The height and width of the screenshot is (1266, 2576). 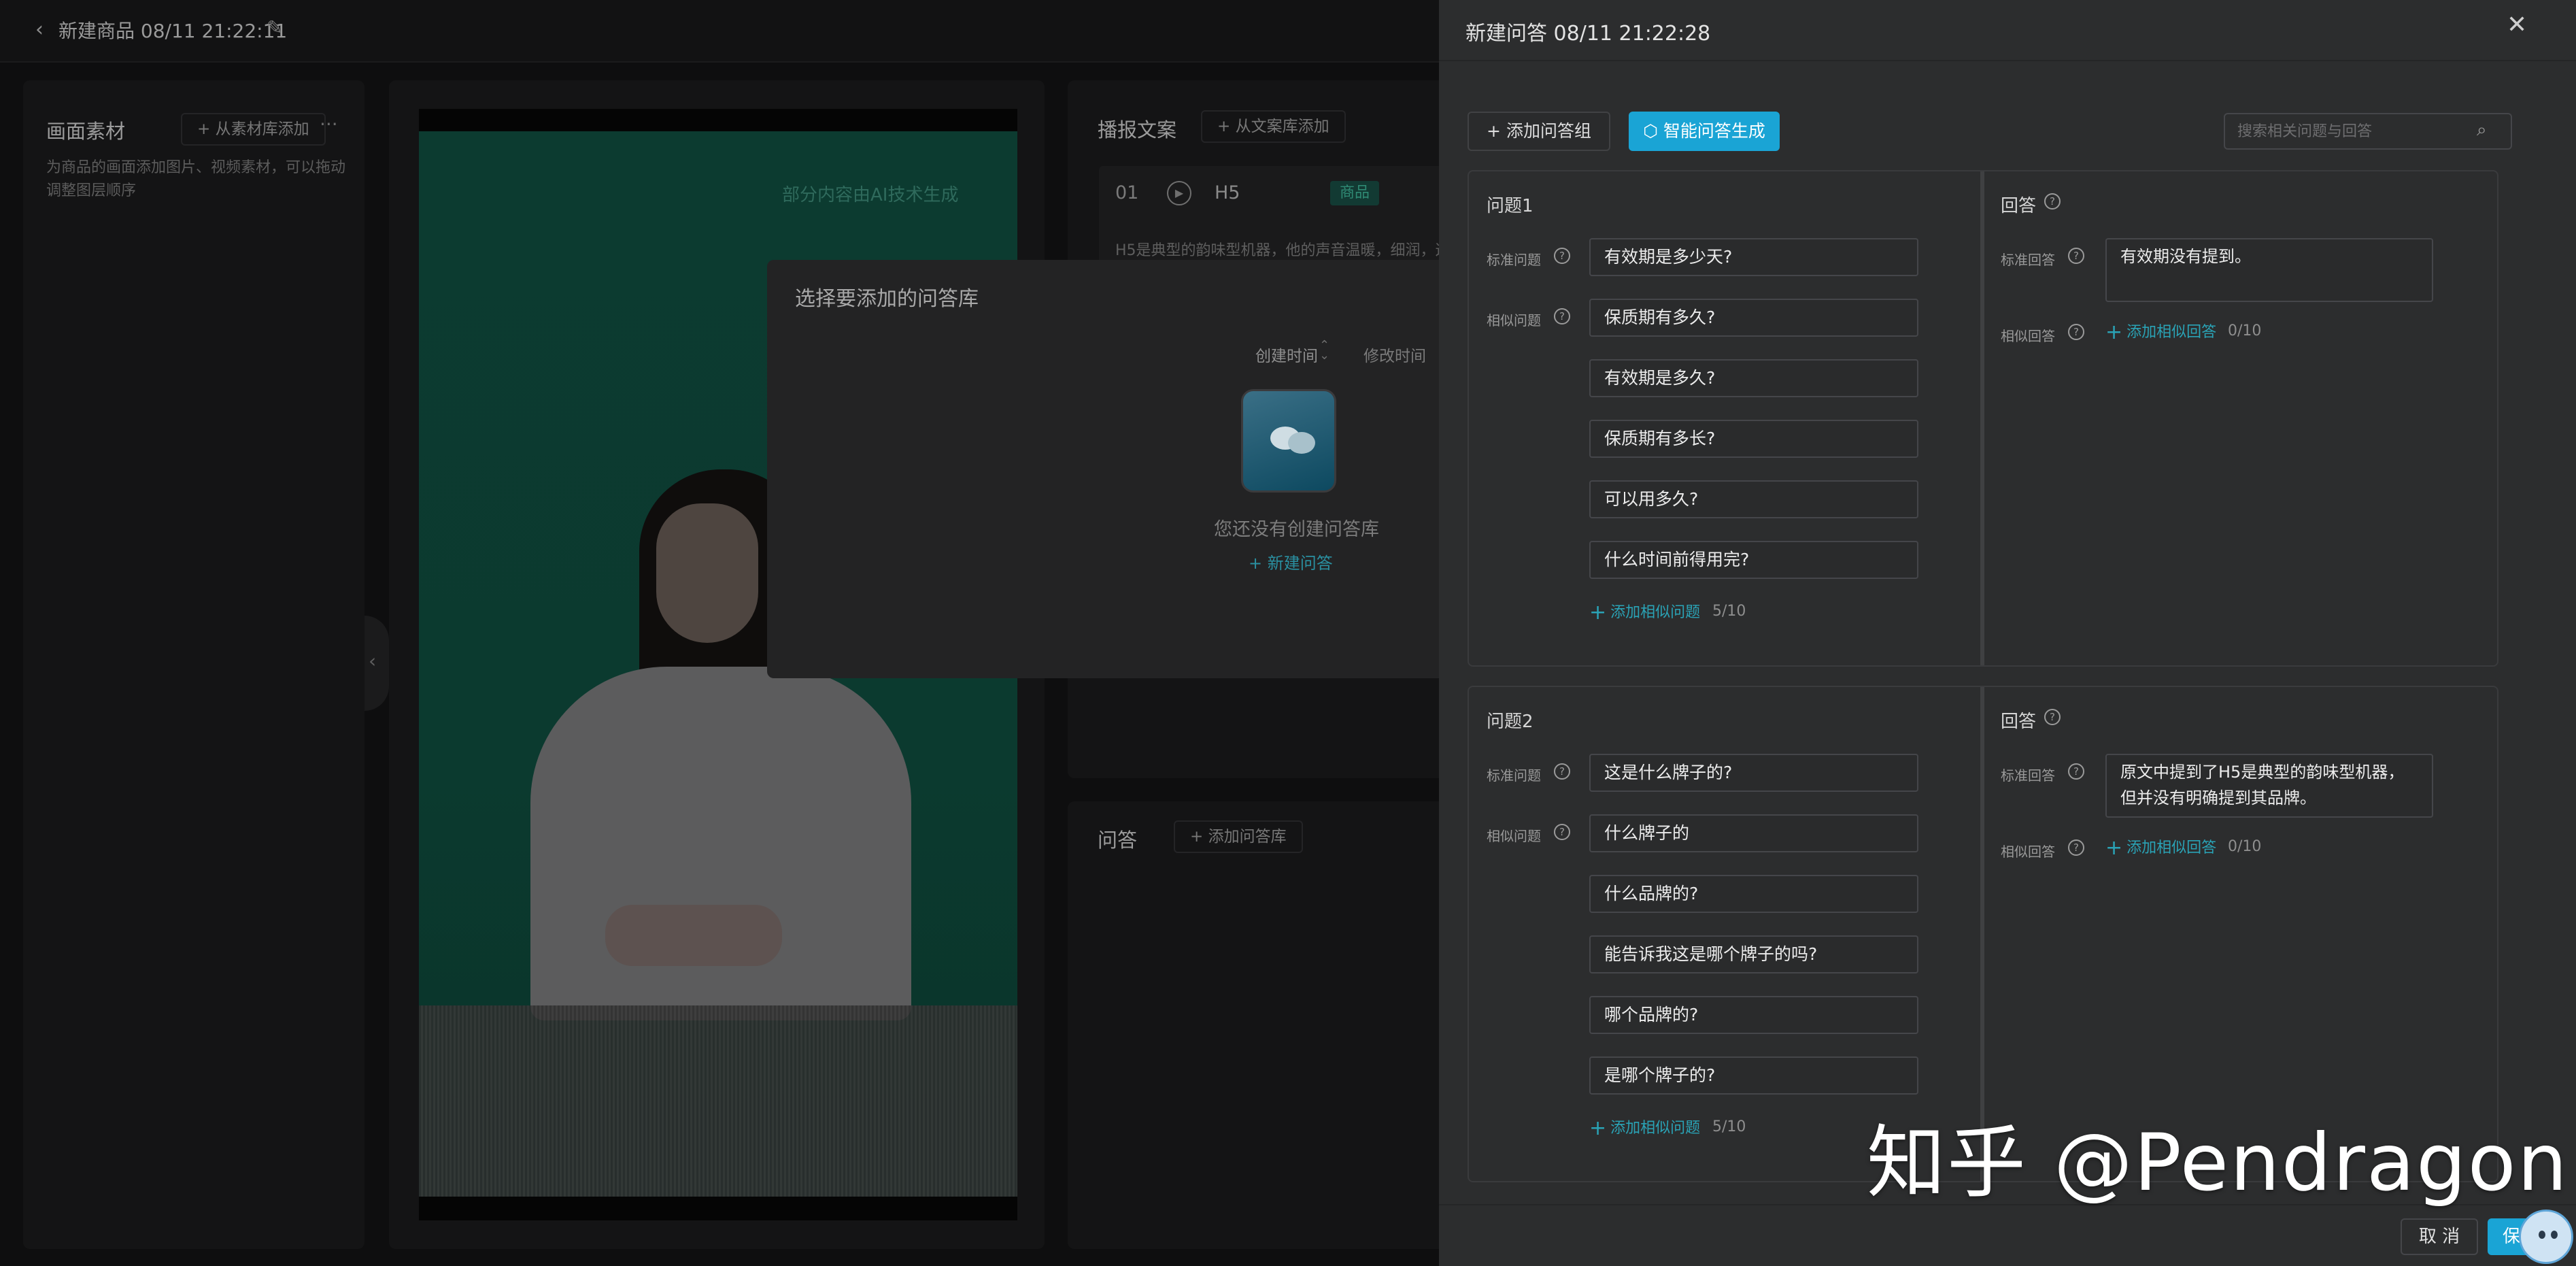 What do you see at coordinates (1510, 722) in the screenshot?
I see `question-title: 问题2` at bounding box center [1510, 722].